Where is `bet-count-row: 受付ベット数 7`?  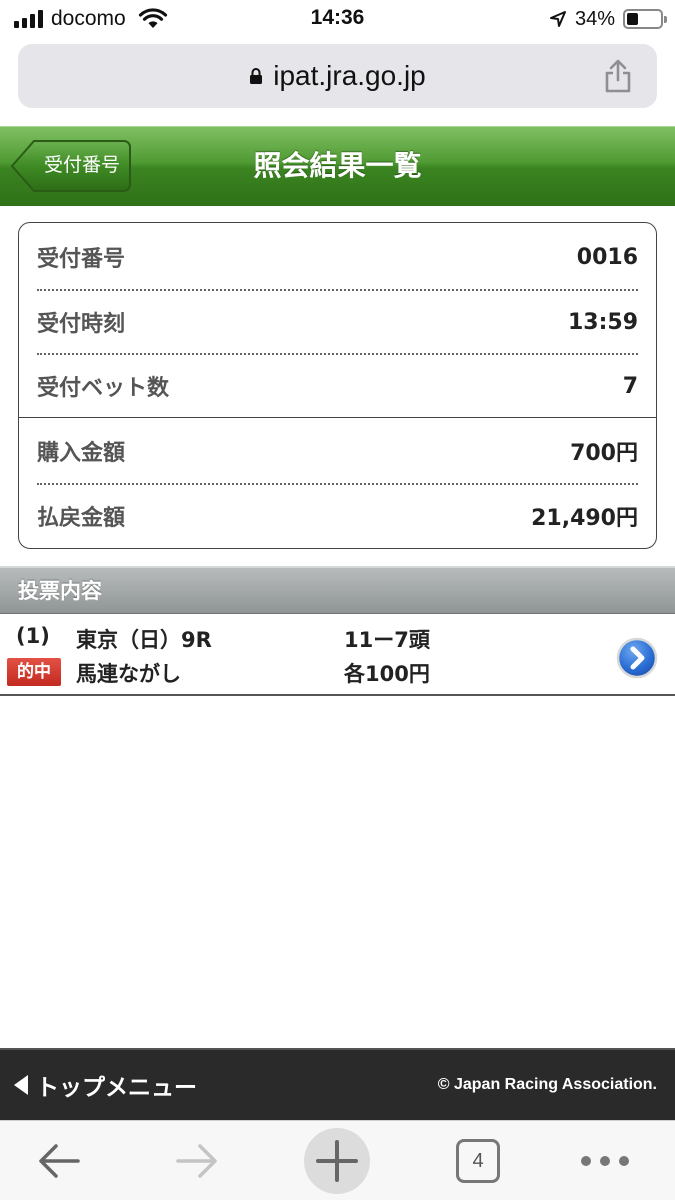 bet-count-row: 受付ベット数 7 is located at coordinates (337, 386).